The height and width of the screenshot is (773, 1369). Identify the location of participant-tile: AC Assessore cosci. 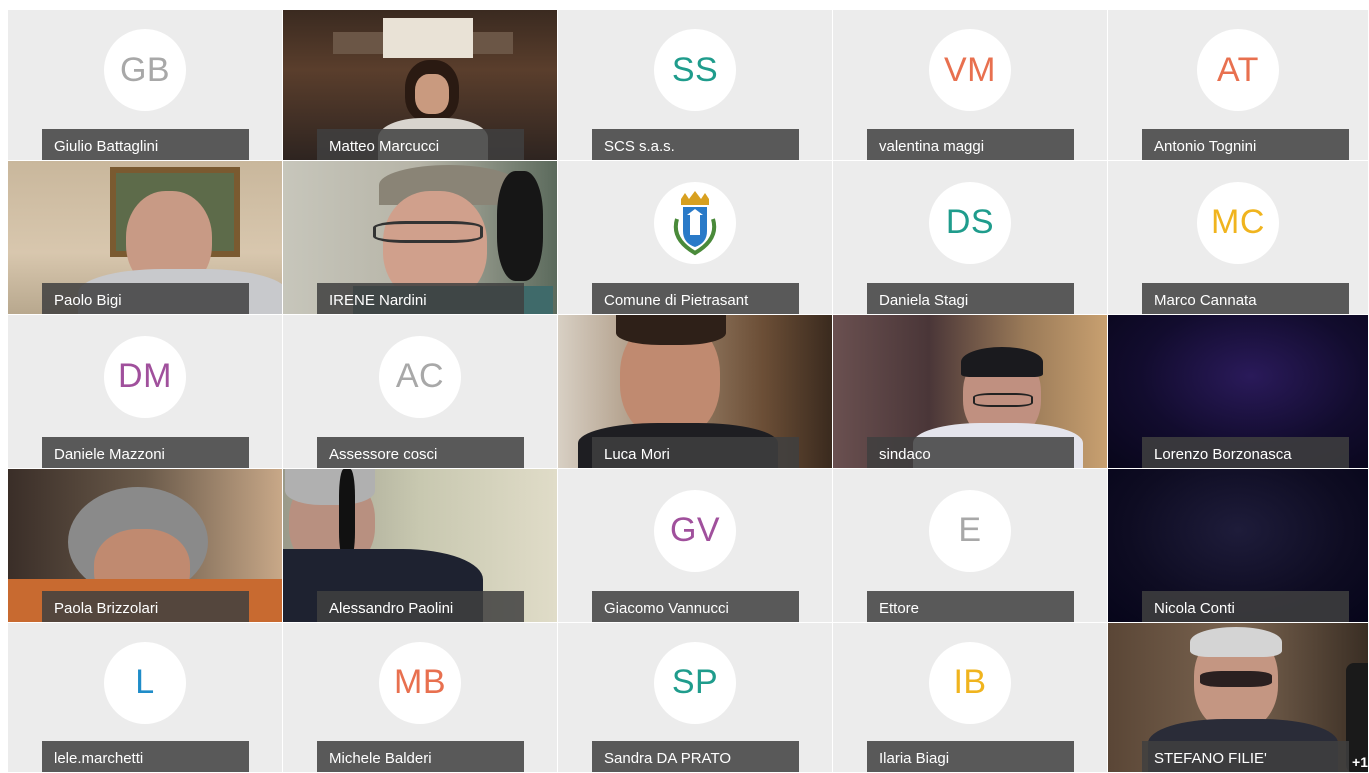
(420, 392).